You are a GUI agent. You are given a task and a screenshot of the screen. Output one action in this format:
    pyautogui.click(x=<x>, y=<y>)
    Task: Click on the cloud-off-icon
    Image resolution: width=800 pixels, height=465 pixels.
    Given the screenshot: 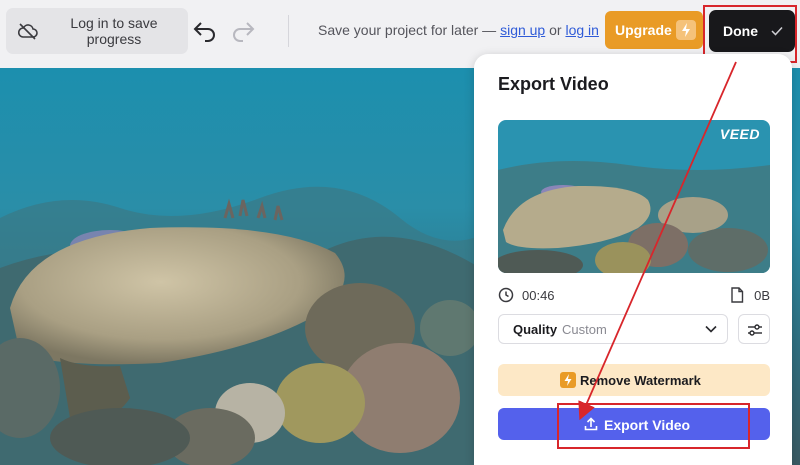 What is the action you would take?
    pyautogui.click(x=28, y=31)
    